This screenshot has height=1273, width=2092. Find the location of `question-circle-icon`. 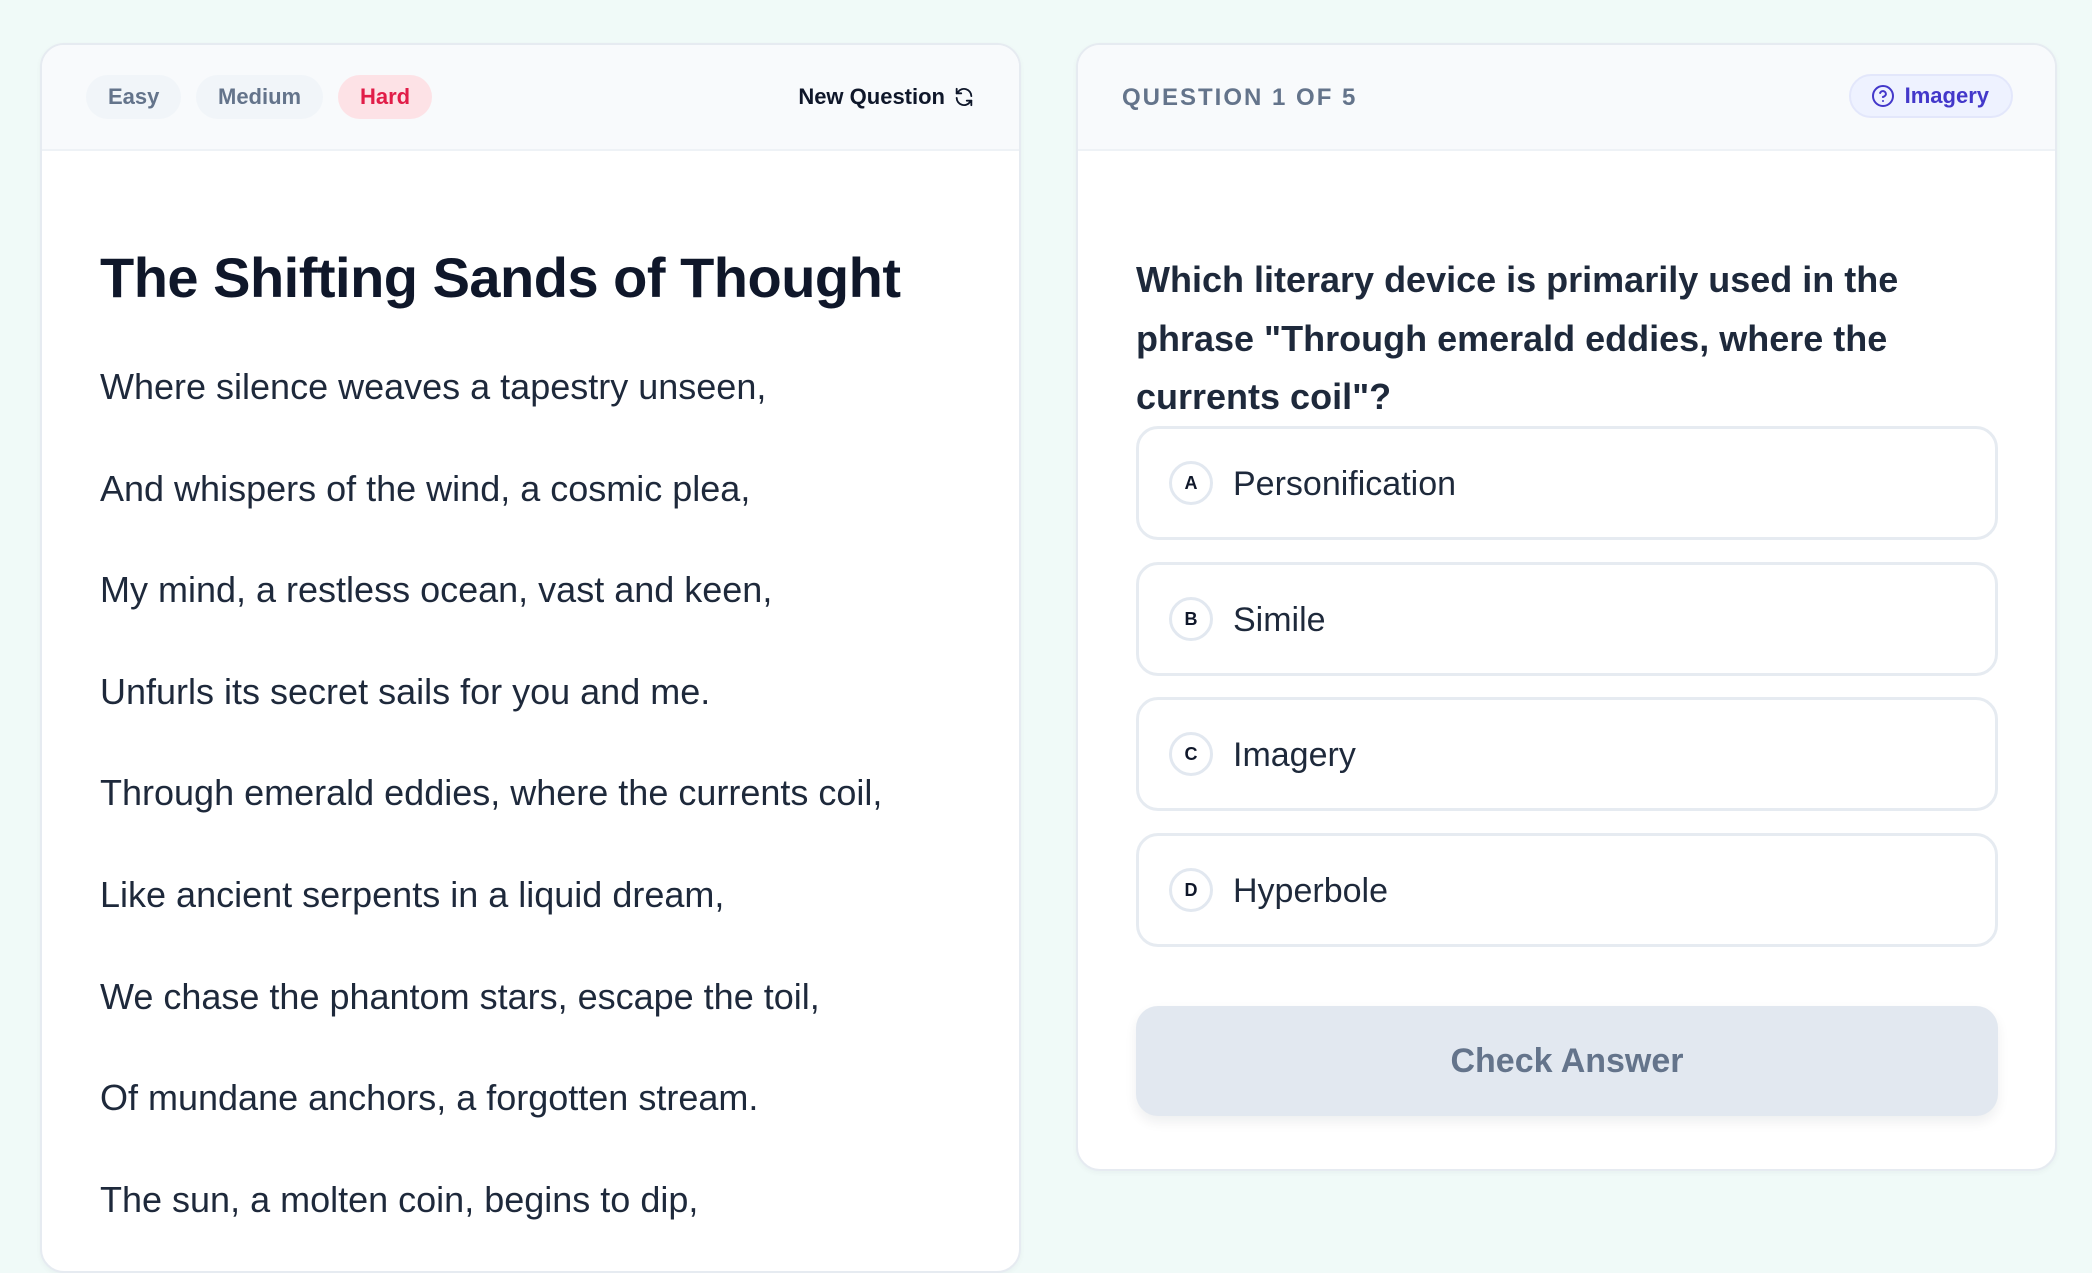

question-circle-icon is located at coordinates (1882, 96).